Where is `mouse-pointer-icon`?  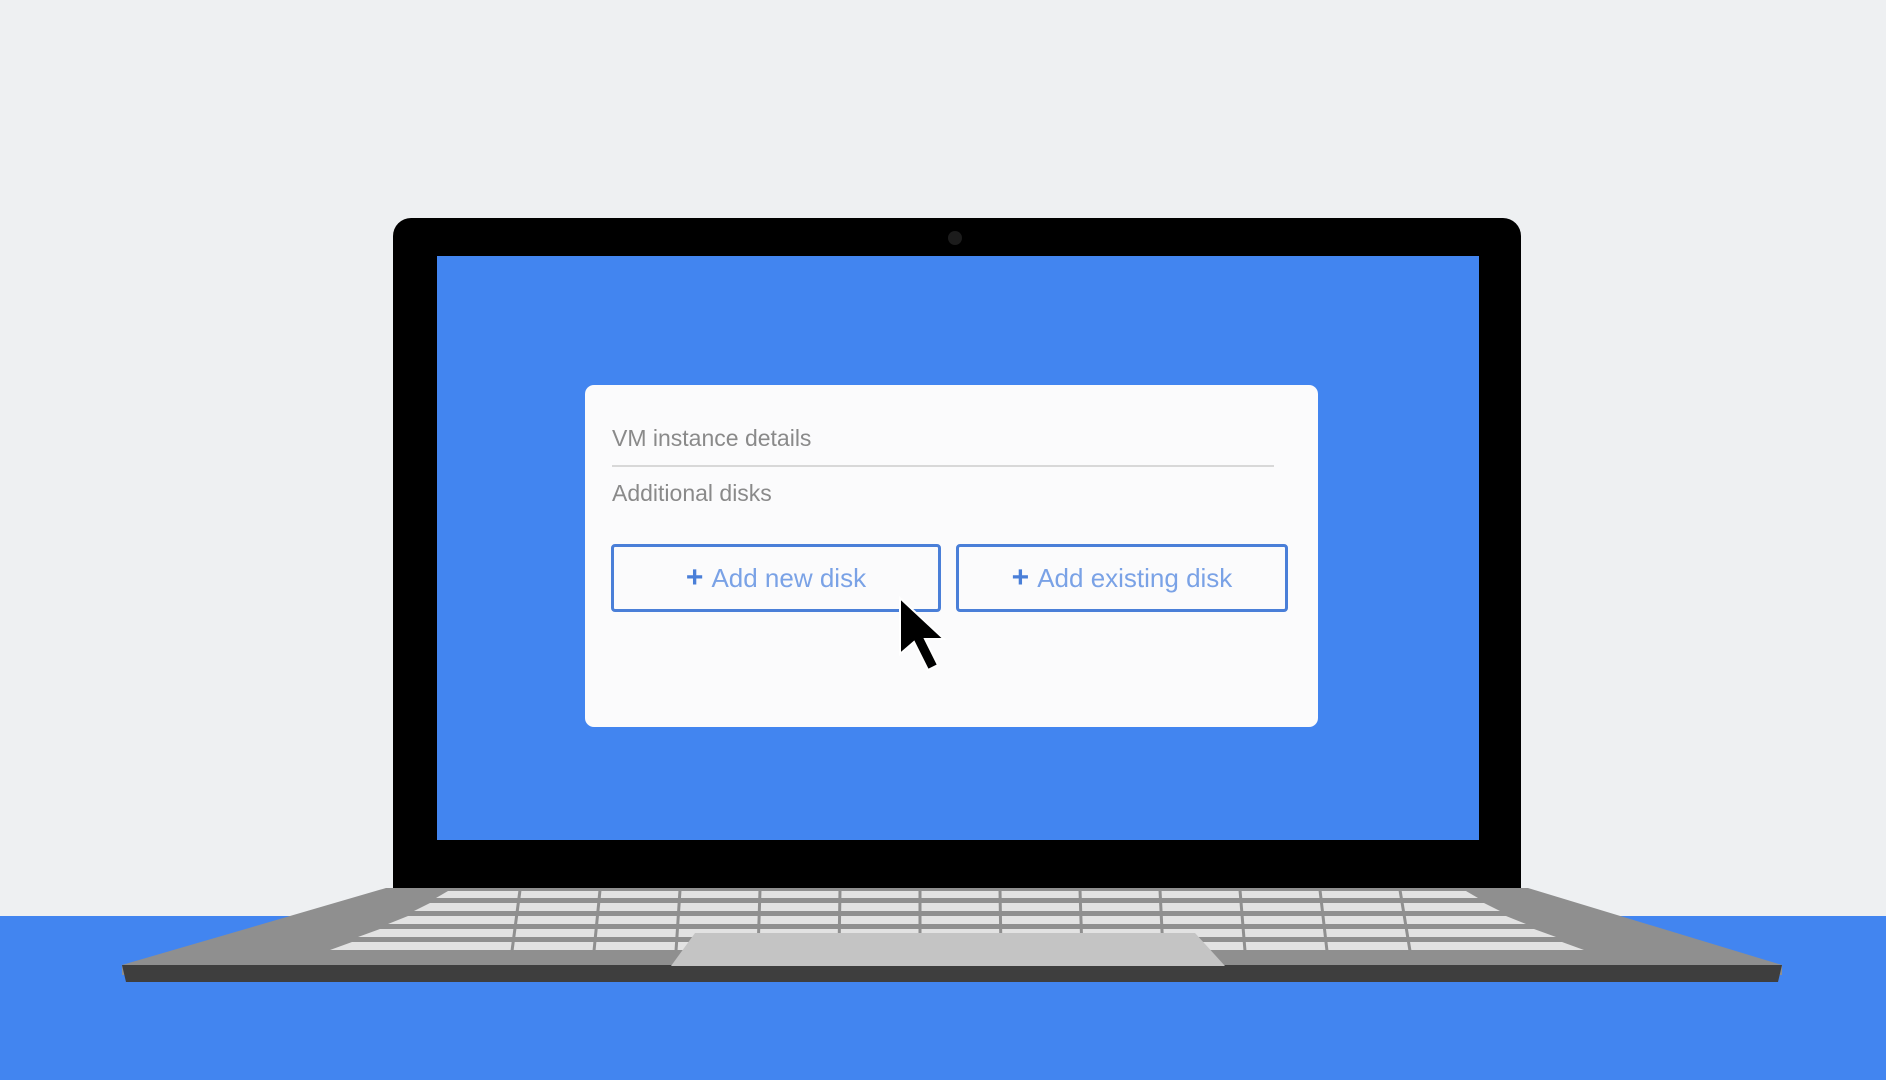
mouse-pointer-icon is located at coordinates (923, 634).